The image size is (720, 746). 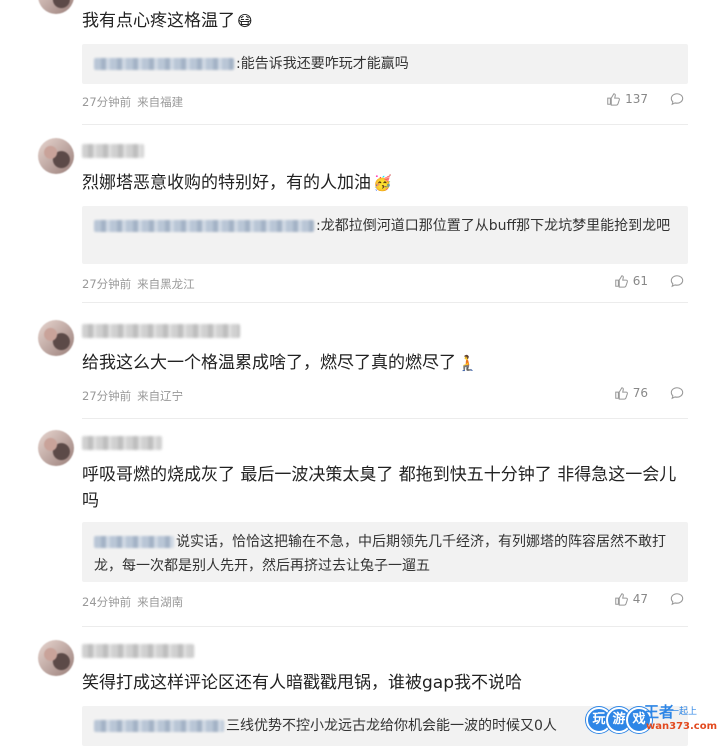 What do you see at coordinates (107, 602) in the screenshot?
I see `comment-time: 24分钟前` at bounding box center [107, 602].